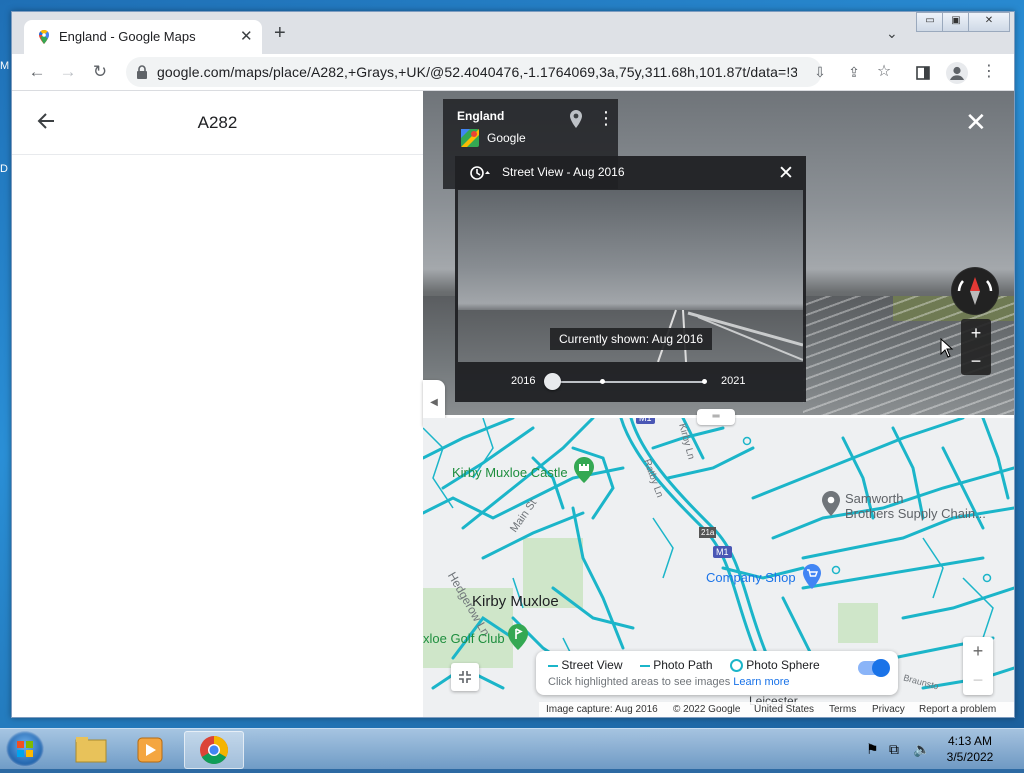 The height and width of the screenshot is (773, 1024). Describe the element at coordinates (716, 417) in the screenshot. I see `split-view-handle: ═` at that location.